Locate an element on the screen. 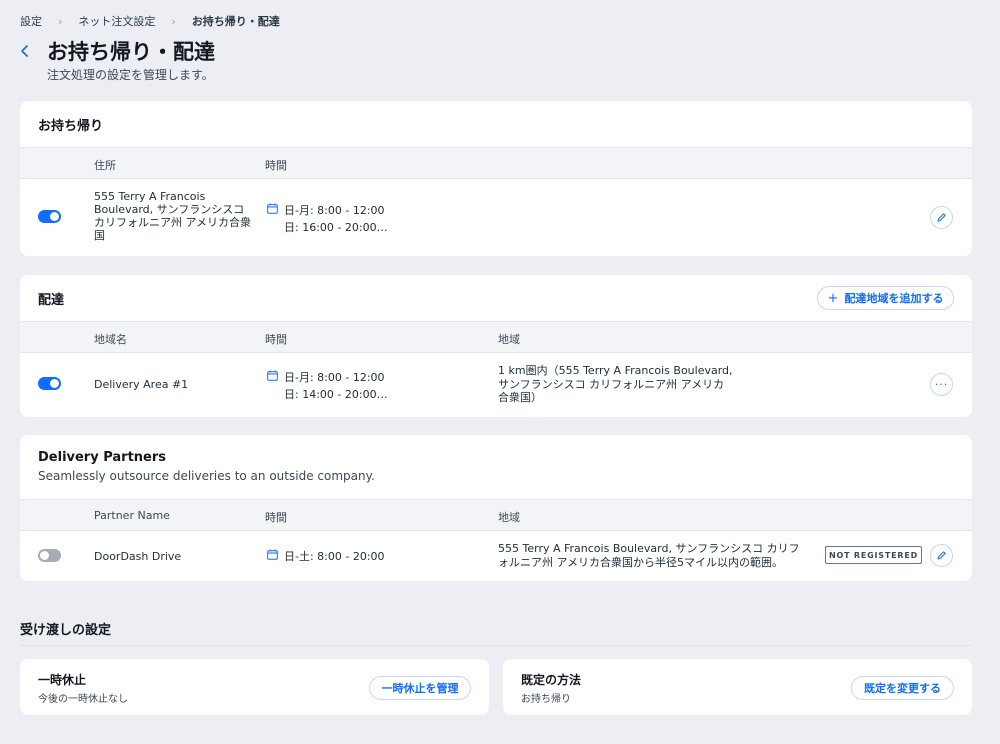 The image size is (1000, 744). pause-title: 一時休止 is located at coordinates (62, 680).